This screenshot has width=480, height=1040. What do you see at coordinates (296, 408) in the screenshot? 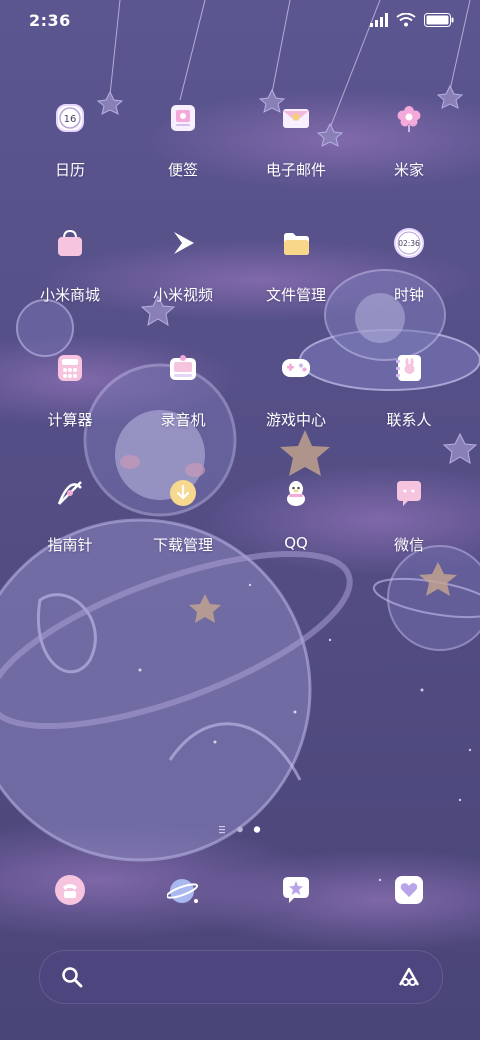
I see `app-gamepad: 游戏中心` at bounding box center [296, 408].